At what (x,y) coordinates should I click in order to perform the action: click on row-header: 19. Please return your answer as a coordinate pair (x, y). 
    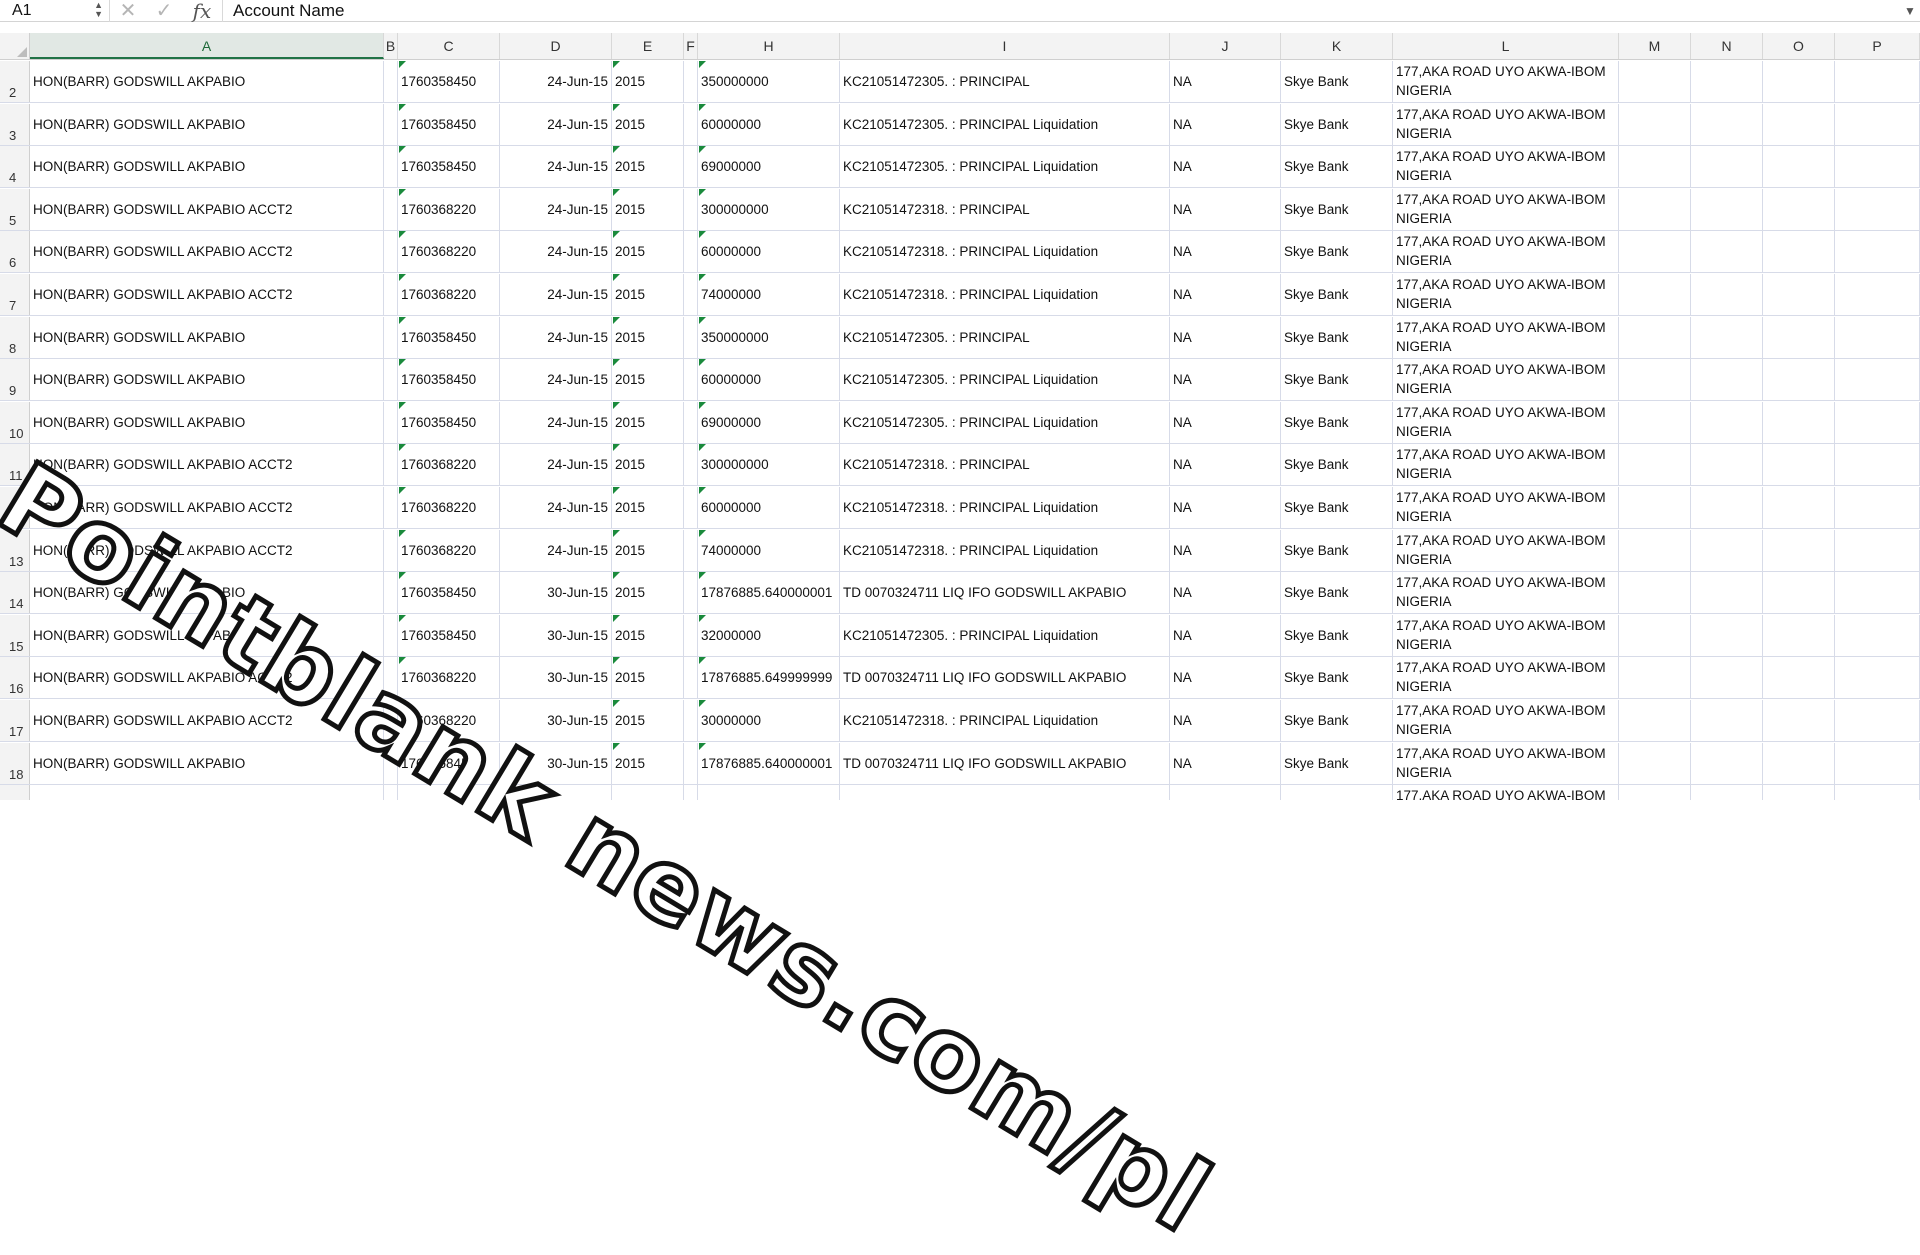
    Looking at the image, I should click on (15, 792).